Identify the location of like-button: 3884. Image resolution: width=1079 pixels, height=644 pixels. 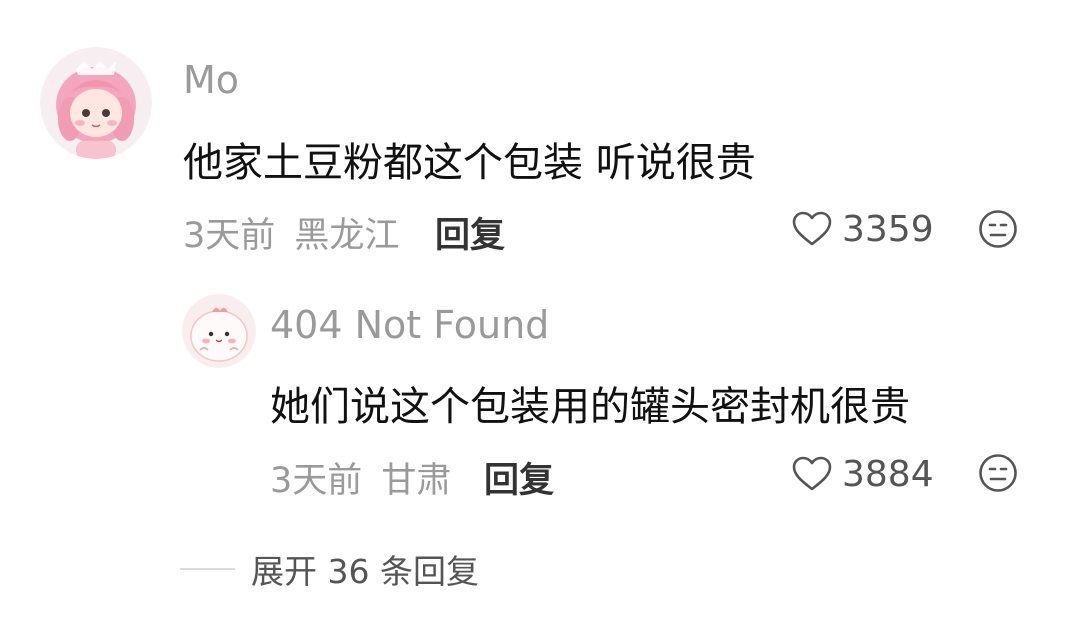
(863, 474).